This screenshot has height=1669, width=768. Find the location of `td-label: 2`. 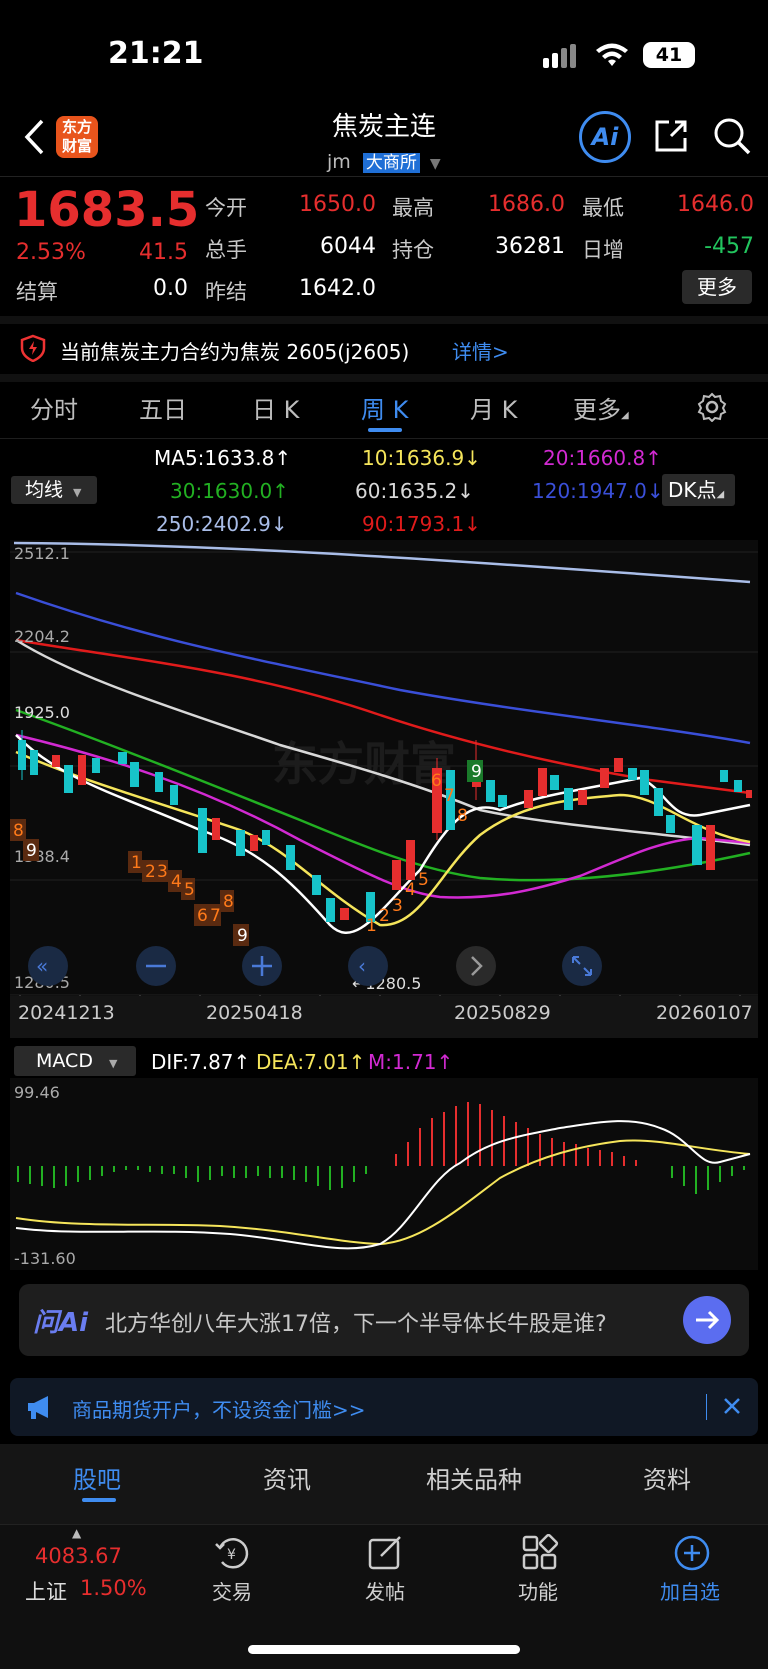

td-label: 2 is located at coordinates (384, 916).